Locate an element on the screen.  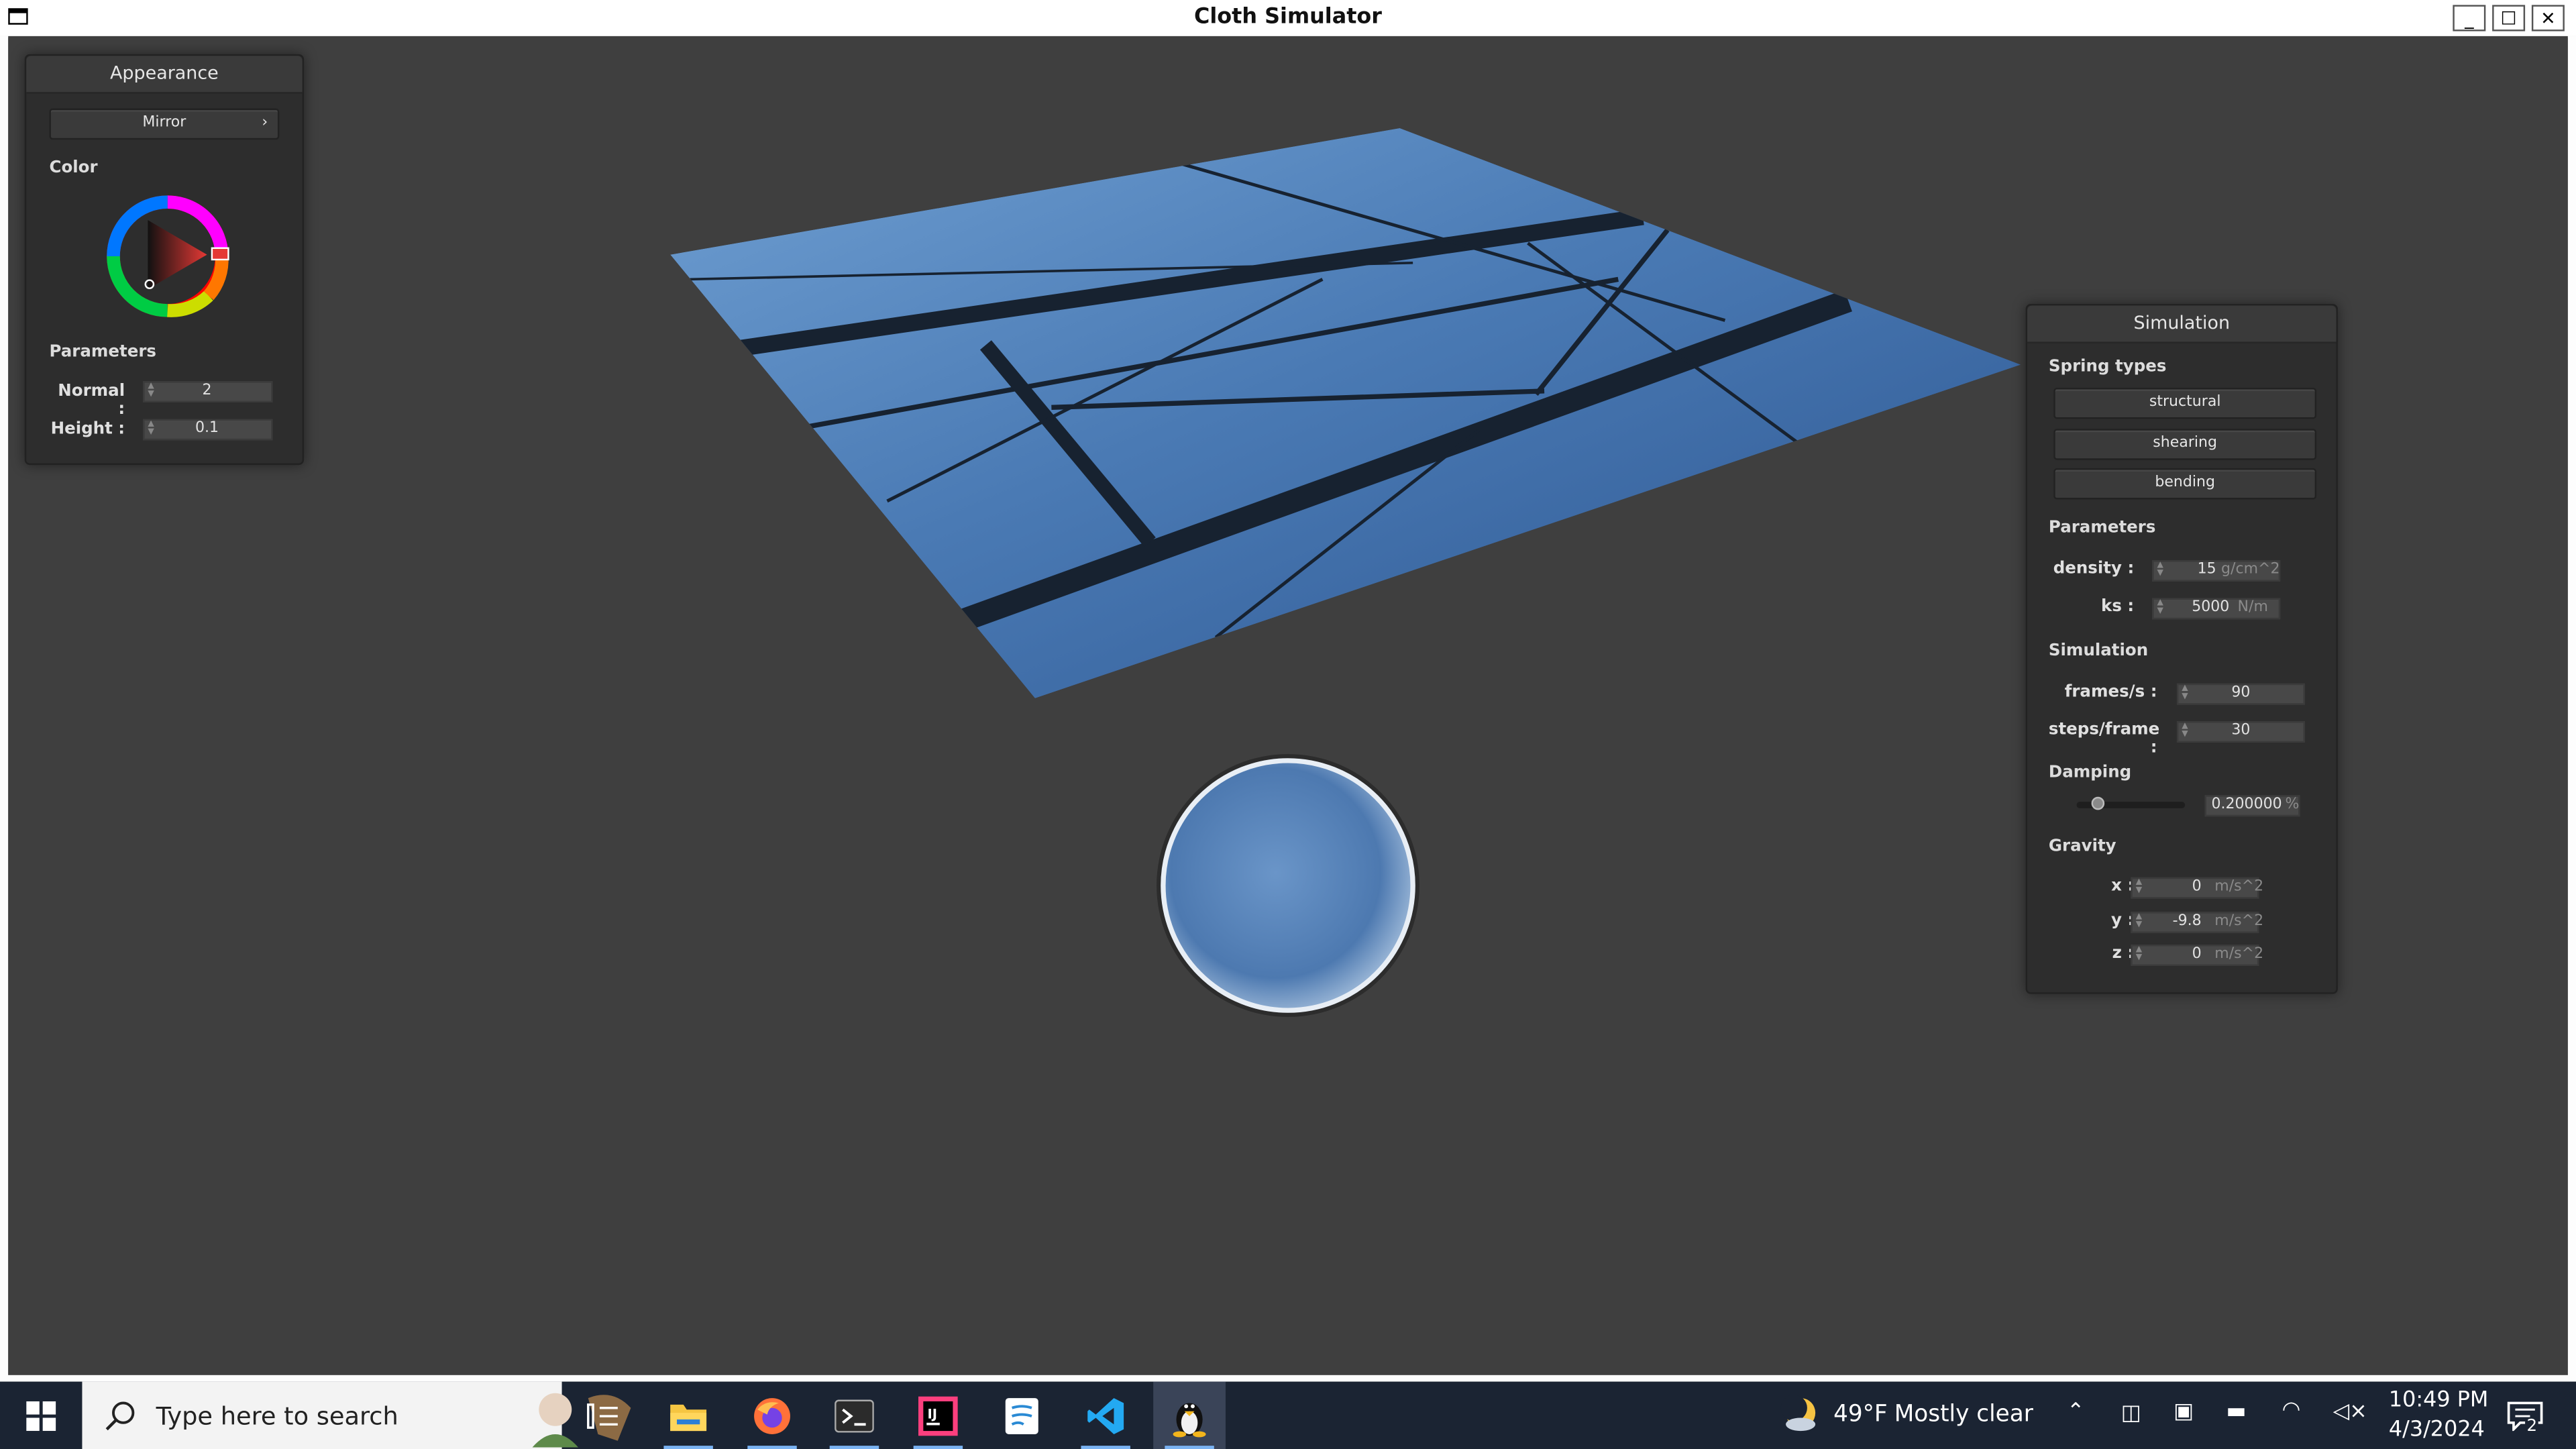
hue-handle is located at coordinates (220, 254).